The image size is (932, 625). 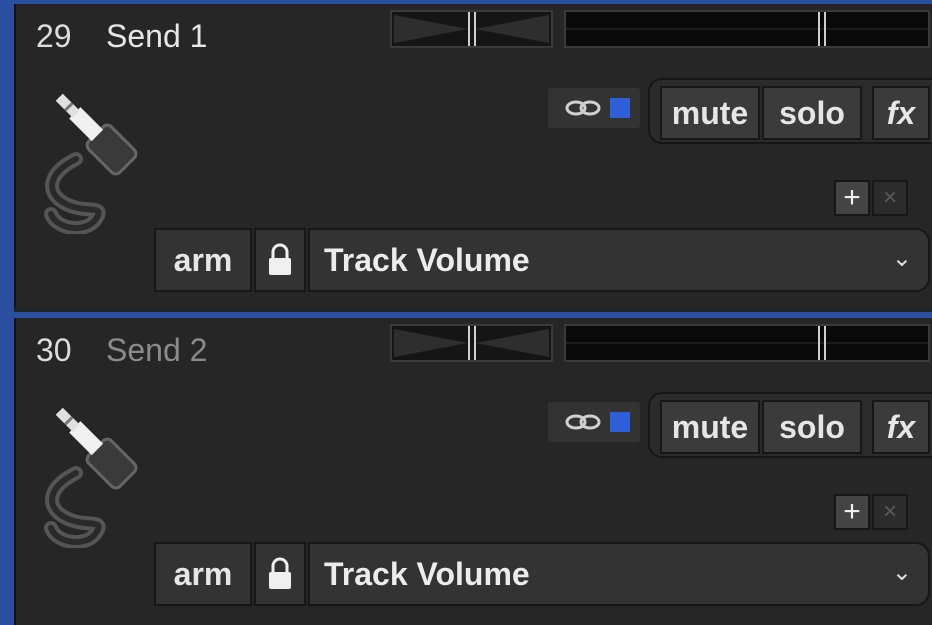 I want to click on track-29-color-bar, so click(x=7, y=156).